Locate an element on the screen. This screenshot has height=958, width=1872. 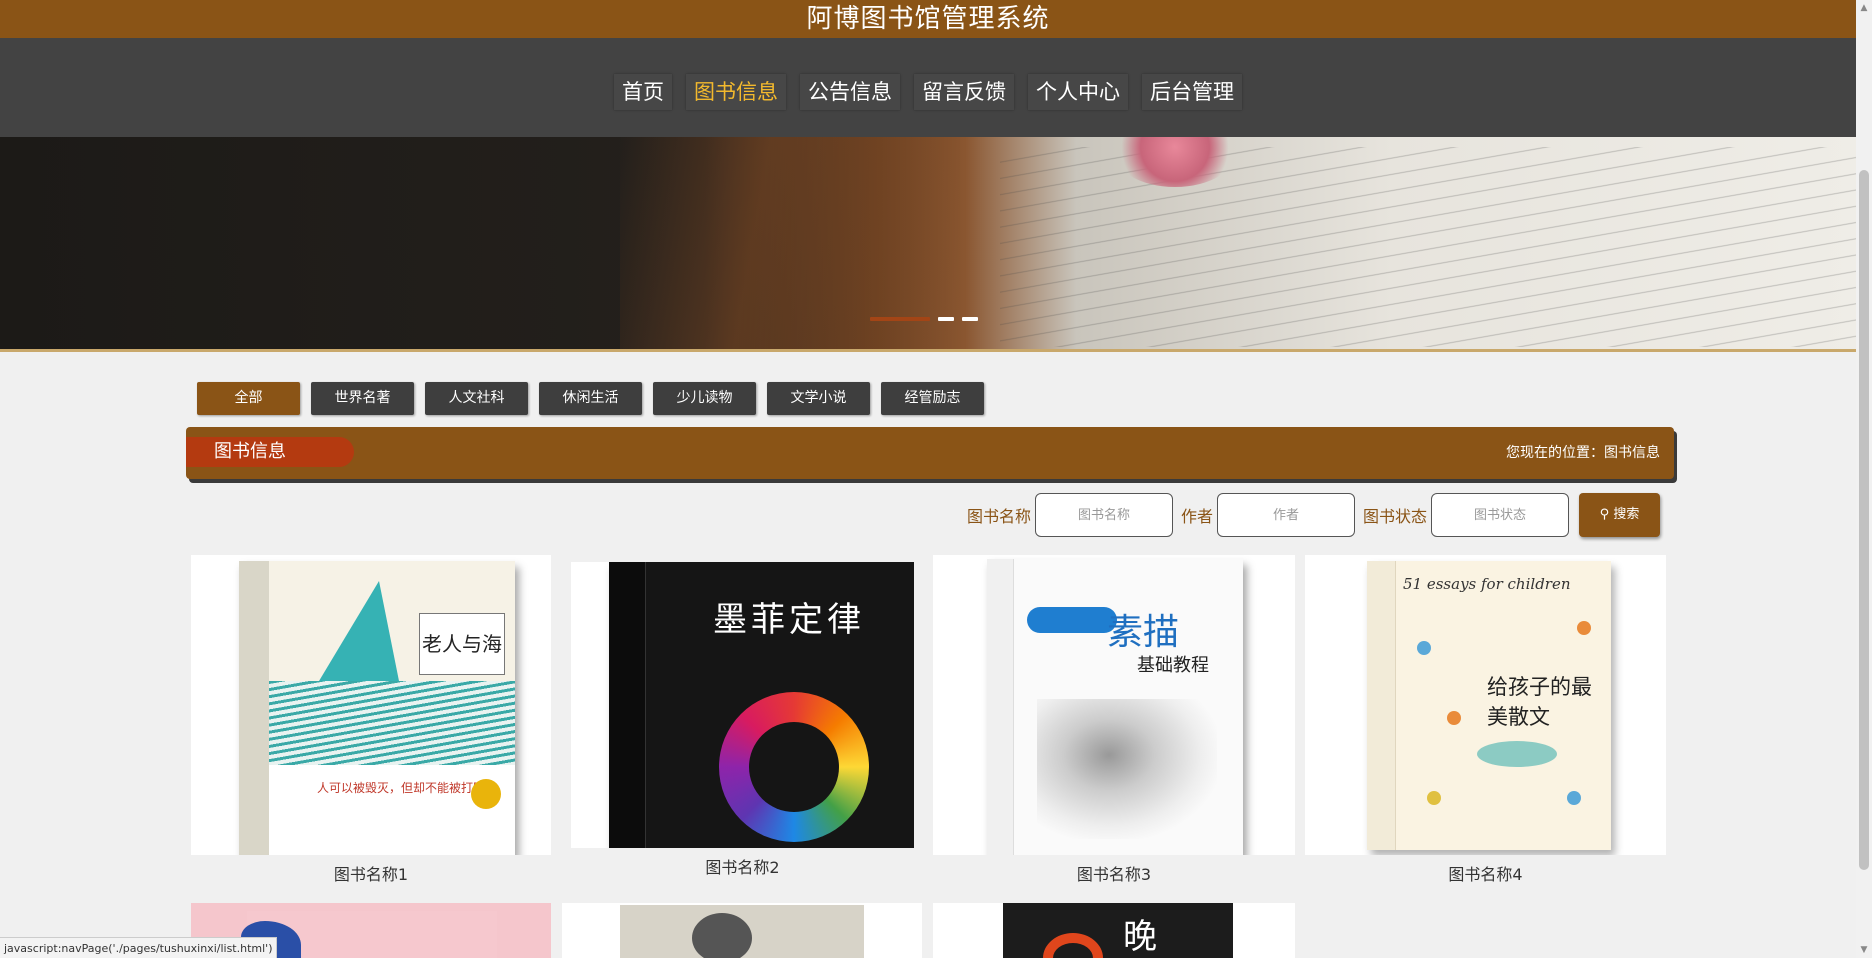
book-cover is located at coordinates (742, 930).